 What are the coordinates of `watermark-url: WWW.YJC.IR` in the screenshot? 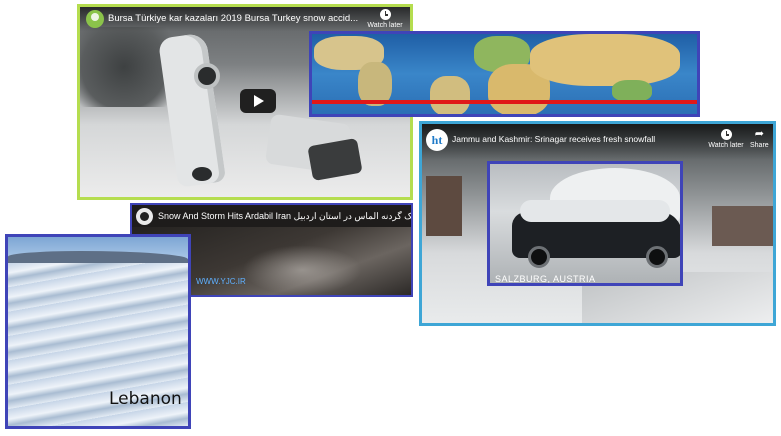 It's located at (221, 281).